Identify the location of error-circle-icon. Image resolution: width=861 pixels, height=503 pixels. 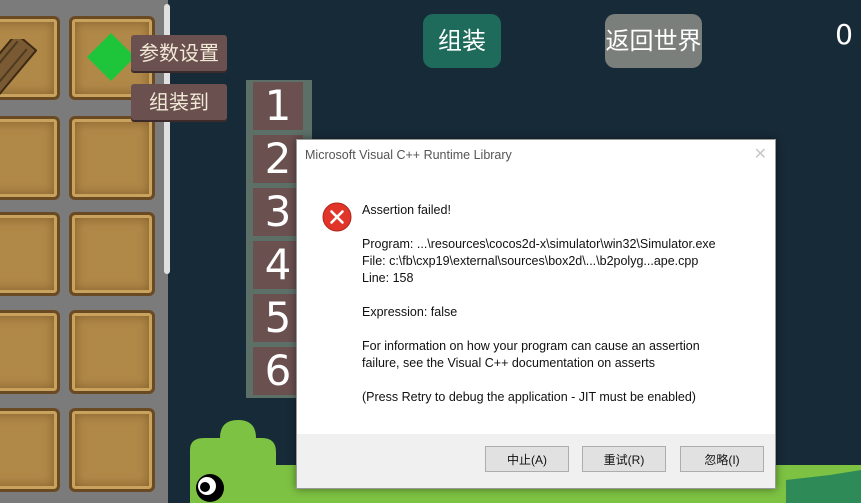
(337, 217).